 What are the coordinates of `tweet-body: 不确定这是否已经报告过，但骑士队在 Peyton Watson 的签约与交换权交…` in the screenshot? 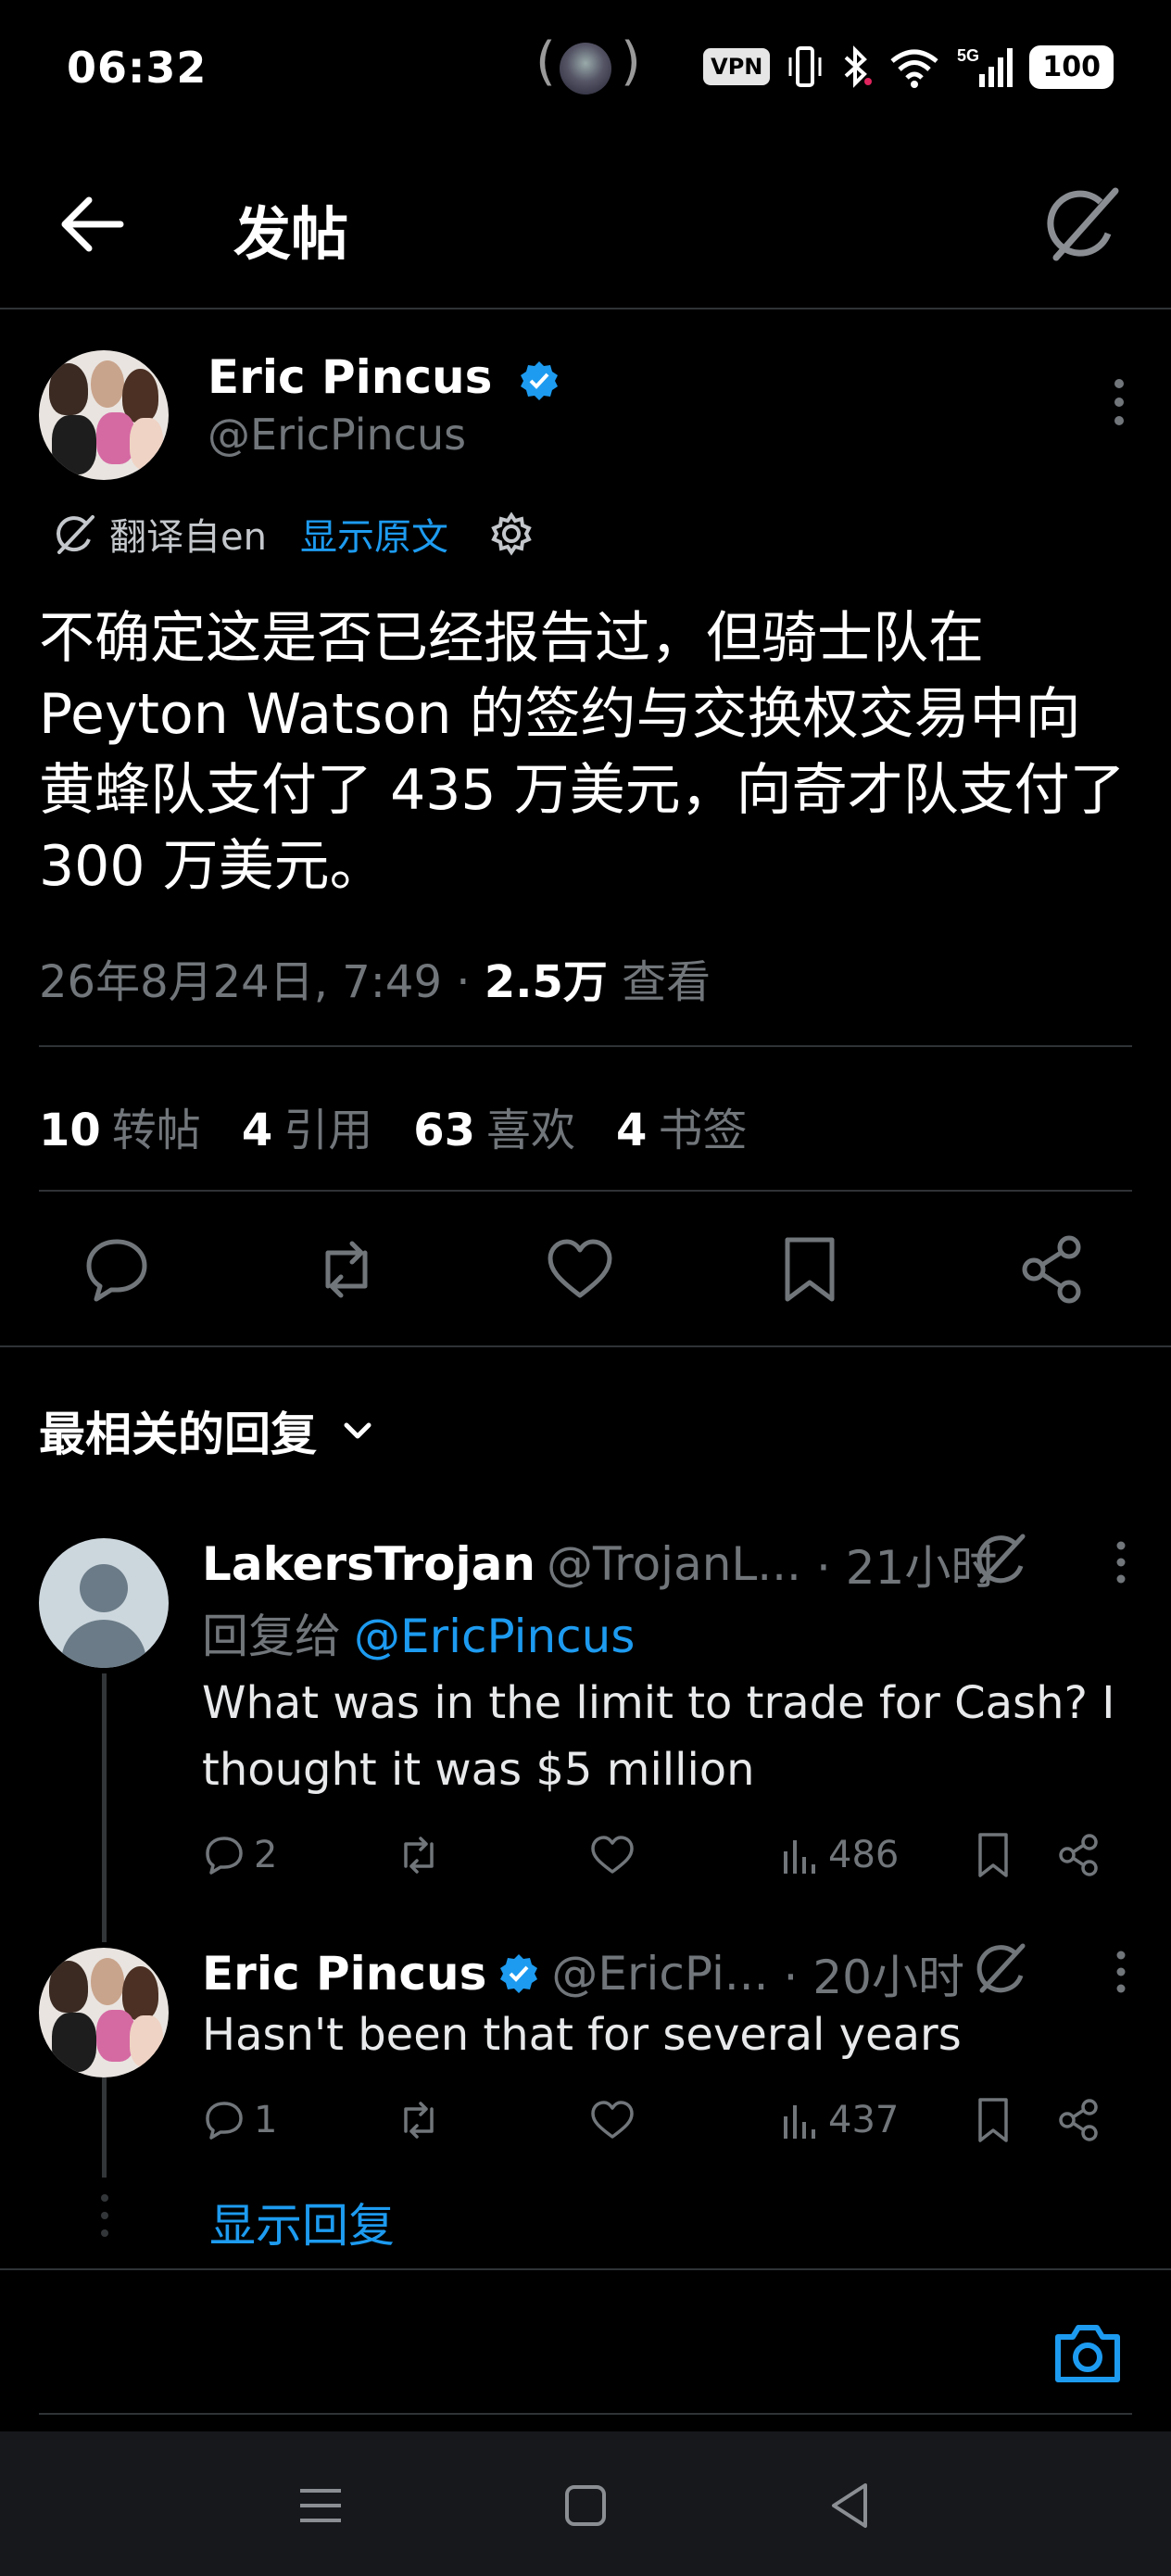 It's located at (583, 752).